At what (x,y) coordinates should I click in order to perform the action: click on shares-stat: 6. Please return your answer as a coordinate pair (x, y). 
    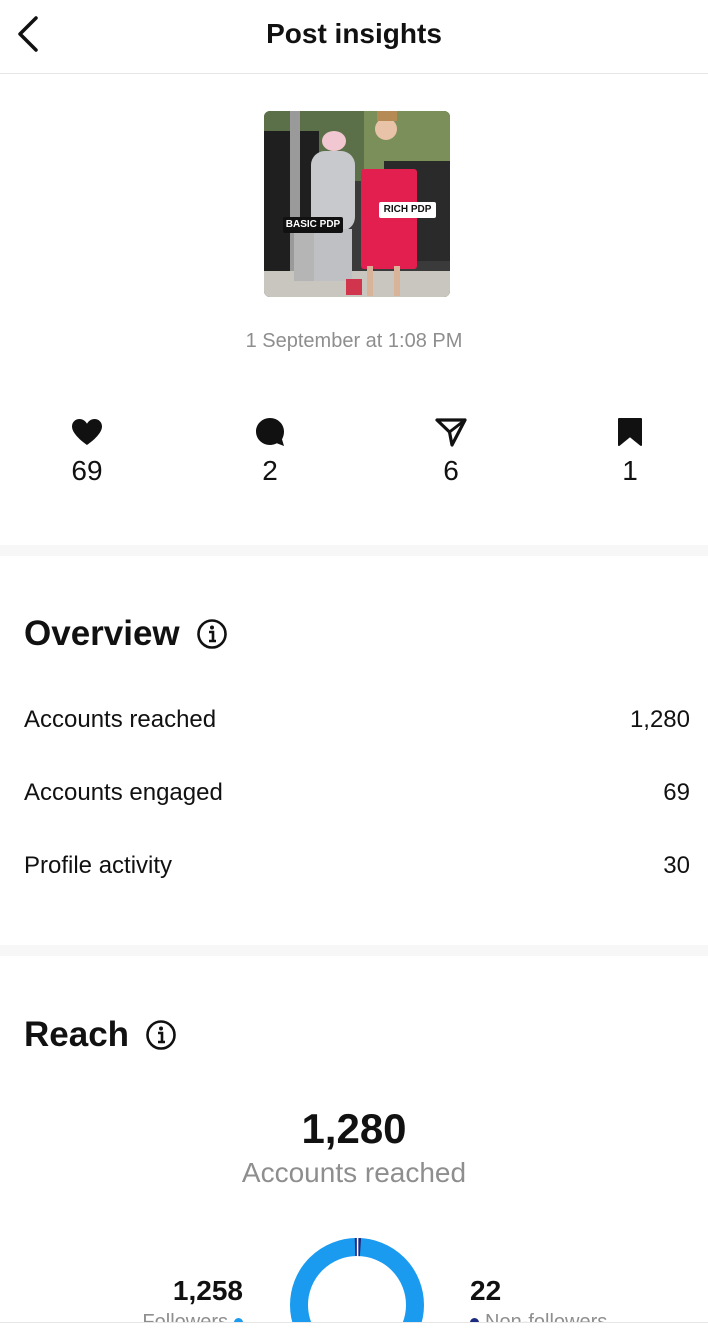
    Looking at the image, I should click on (451, 451).